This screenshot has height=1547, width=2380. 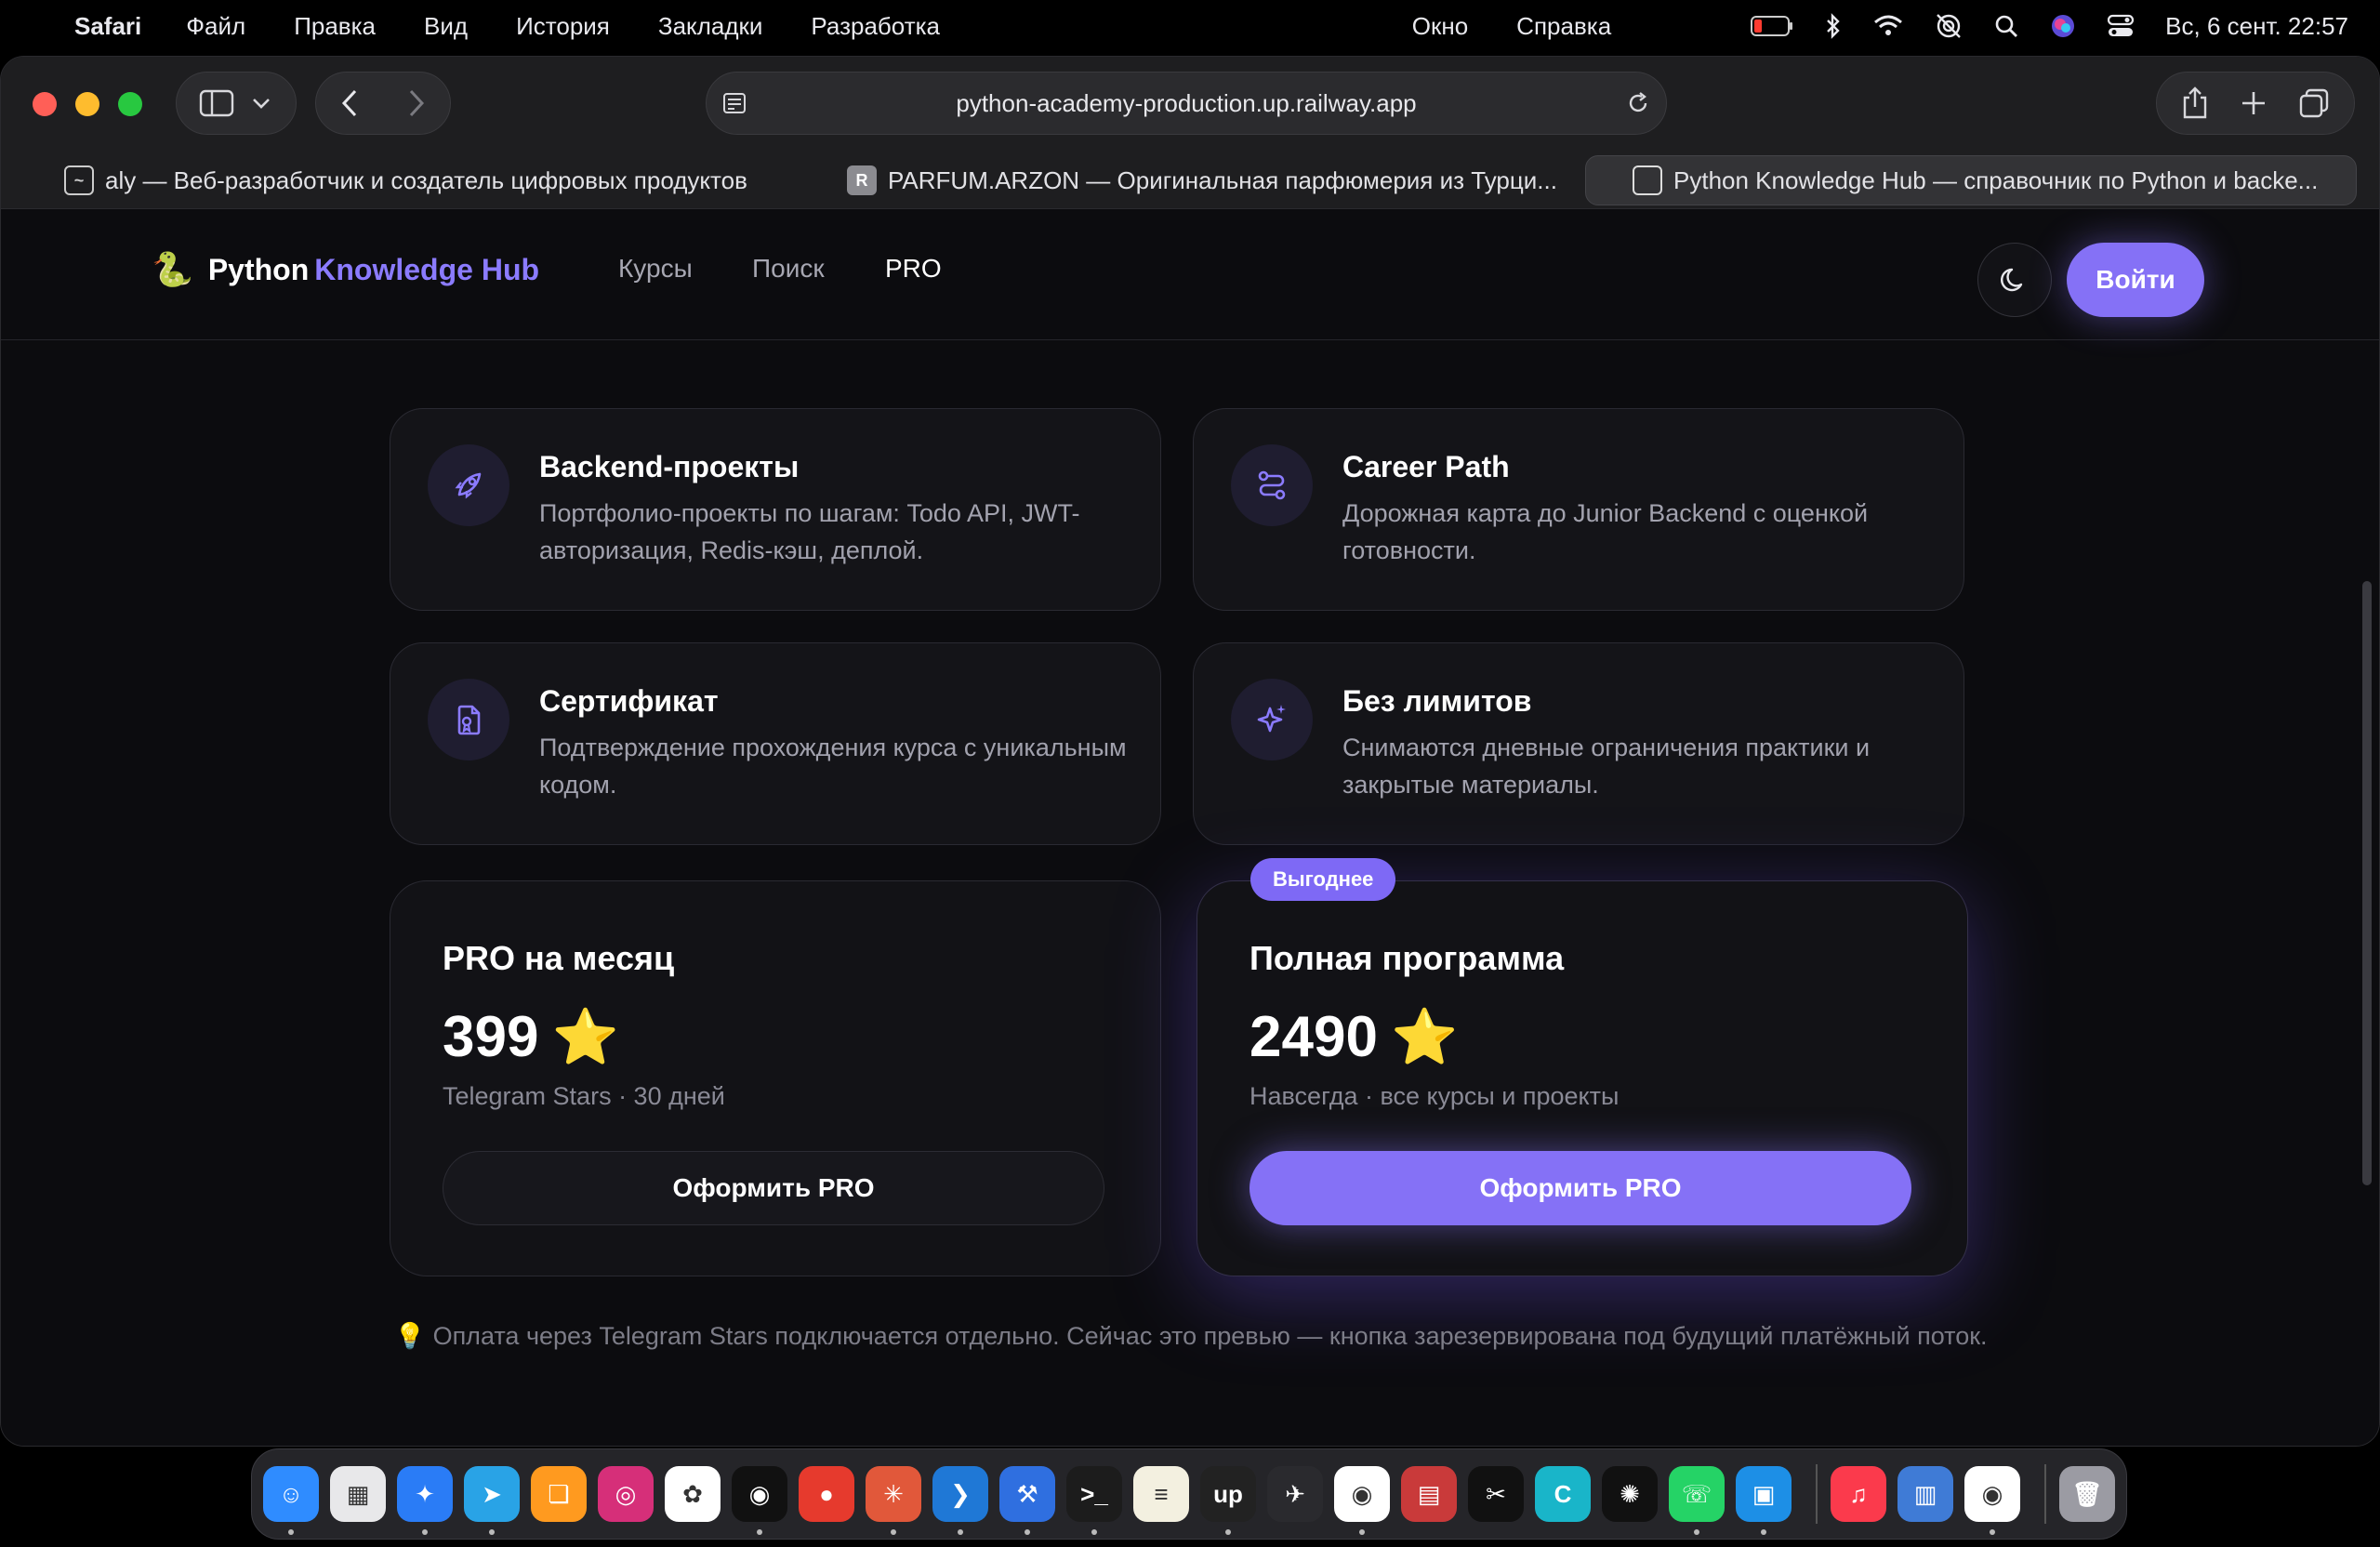 I want to click on dock: ☺ ▦ ✦ ➤ ❏ ◎ ✿ ◉ ● ✳ ❯ ⚒ >_ ≡ up ✈ ◉ ▤ ✂ C ✺ ☏ ▣ ♫ ▥ ◉ 🗑, so click(x=1189, y=1494).